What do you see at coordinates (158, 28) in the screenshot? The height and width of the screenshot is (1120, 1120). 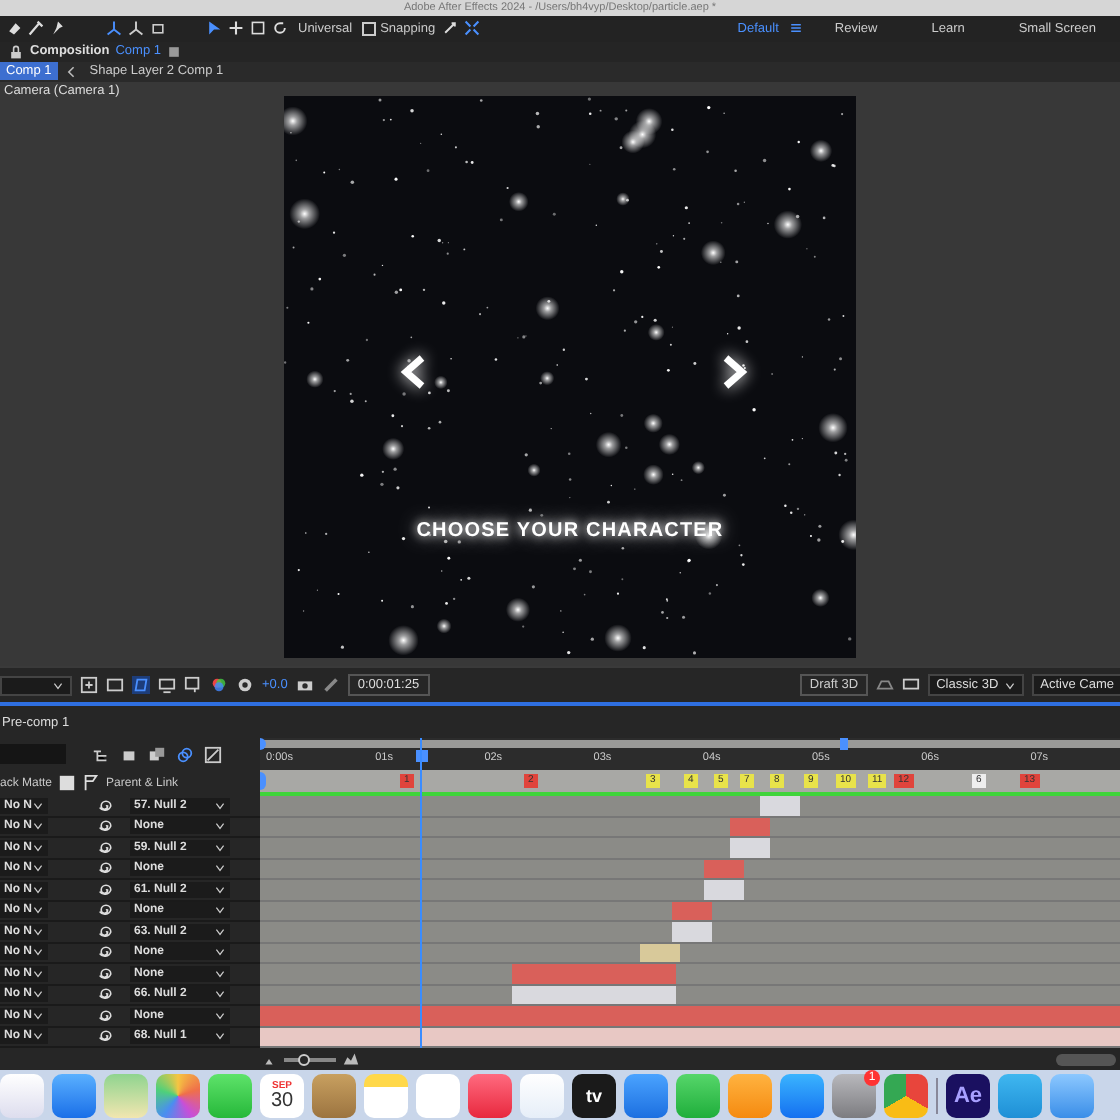 I see `cube-icon` at bounding box center [158, 28].